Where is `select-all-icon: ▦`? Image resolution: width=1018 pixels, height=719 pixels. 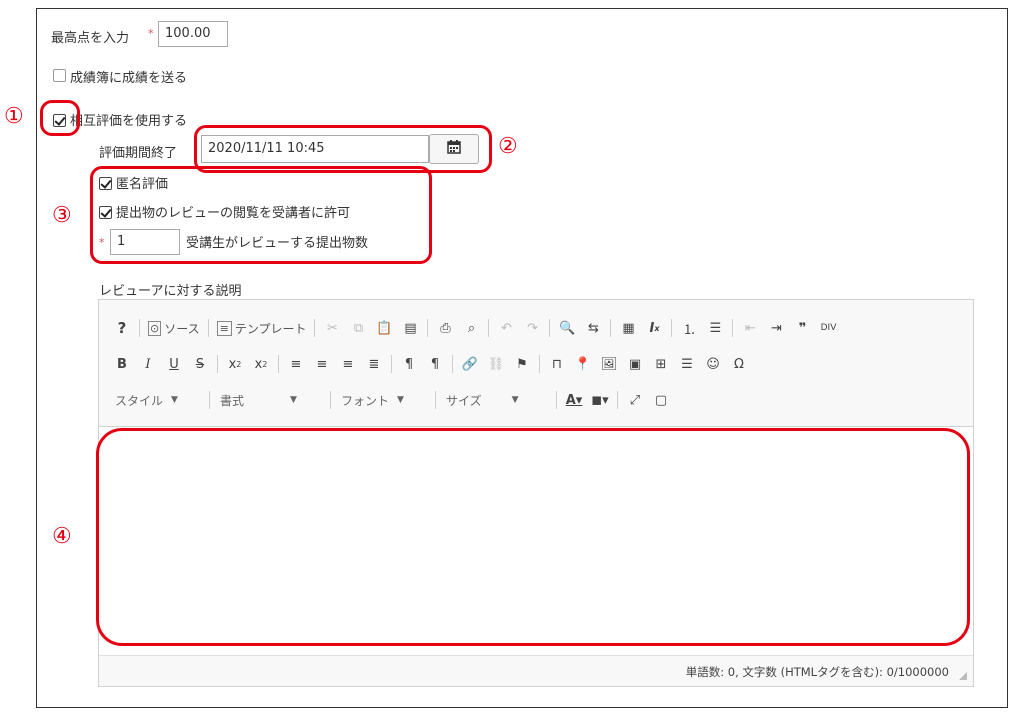
select-all-icon: ▦ is located at coordinates (628, 328).